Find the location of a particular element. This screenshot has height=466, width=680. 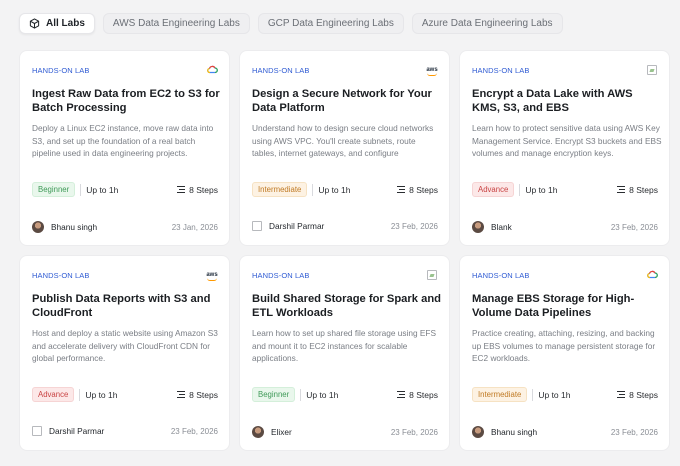

lab-author: Bhanu singh 23 Feb, 2026 is located at coordinates (565, 432).